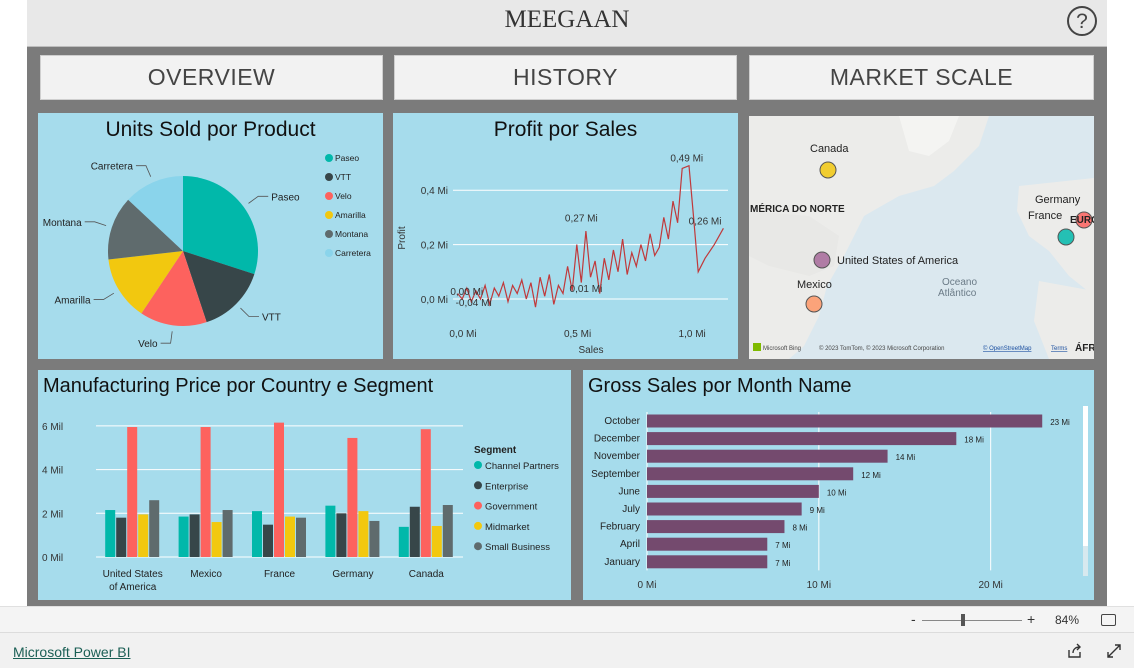 This screenshot has height=668, width=1134. Describe the element at coordinates (817, 510) in the screenshot. I see `data-label: 9 Mi` at that location.